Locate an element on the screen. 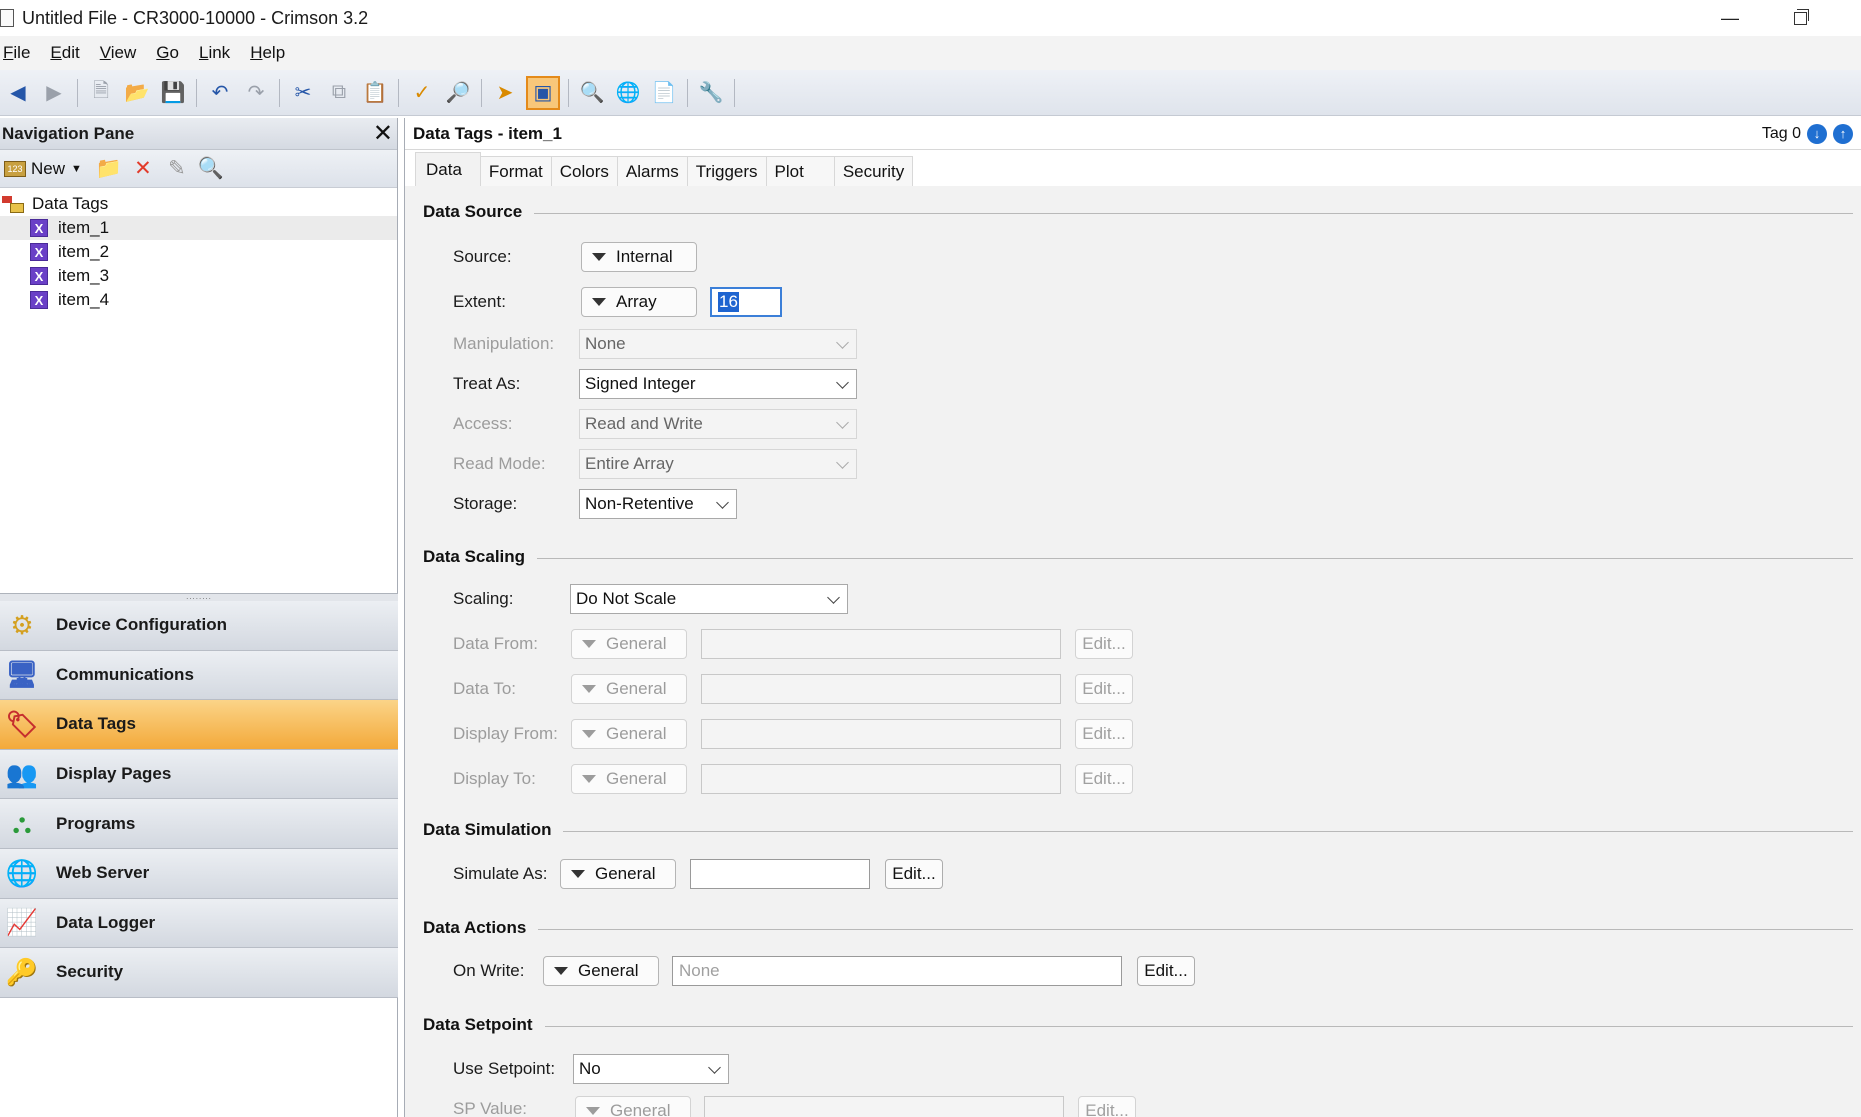 The image size is (1861, 1117). toolbar: ◀ ▶ 🗎 📂 💾 ↶ ↷ ✂ ⧉ 📋 ✓ 🔎 ➤ ▣ 🔍 🌐 📄 🔧 is located at coordinates (930, 93).